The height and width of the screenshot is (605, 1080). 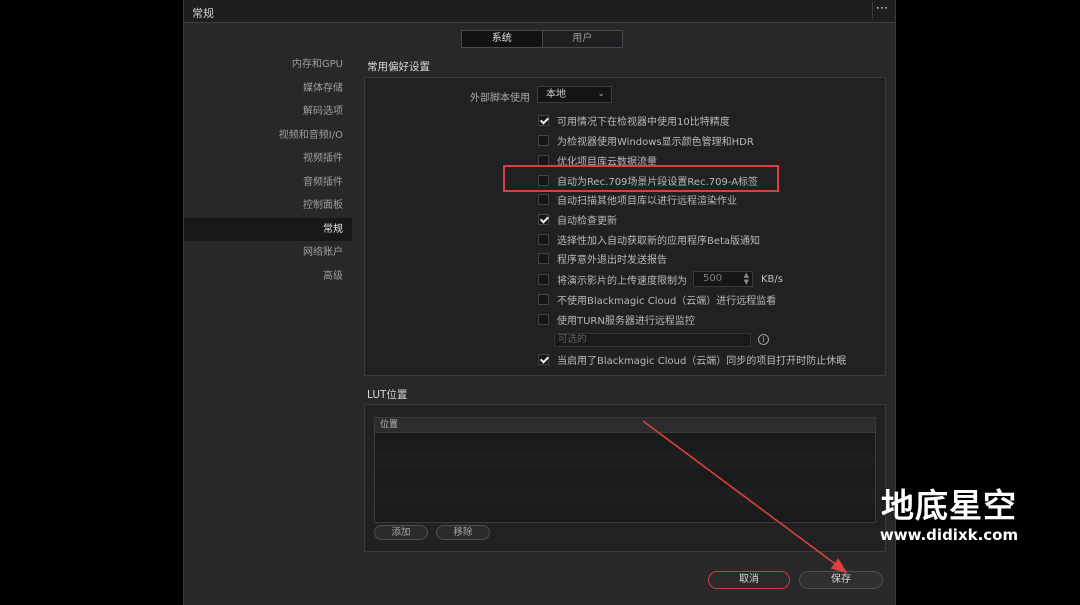 What do you see at coordinates (612, 260) in the screenshot?
I see `option-label: 程序意外退出时发送报告` at bounding box center [612, 260].